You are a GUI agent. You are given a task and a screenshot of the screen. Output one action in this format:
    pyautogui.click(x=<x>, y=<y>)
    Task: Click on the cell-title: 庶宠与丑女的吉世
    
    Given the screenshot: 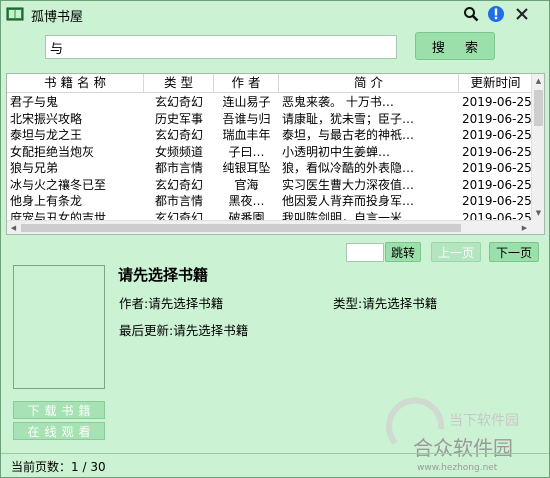 What is the action you would take?
    pyautogui.click(x=58, y=215)
    